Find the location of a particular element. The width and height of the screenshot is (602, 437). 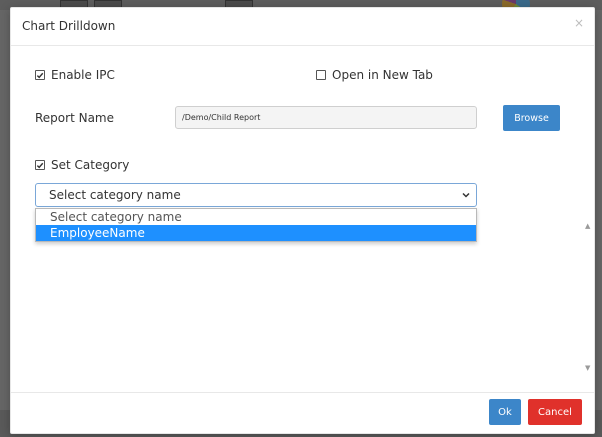

category-select-value: Select category name is located at coordinates (115, 195).